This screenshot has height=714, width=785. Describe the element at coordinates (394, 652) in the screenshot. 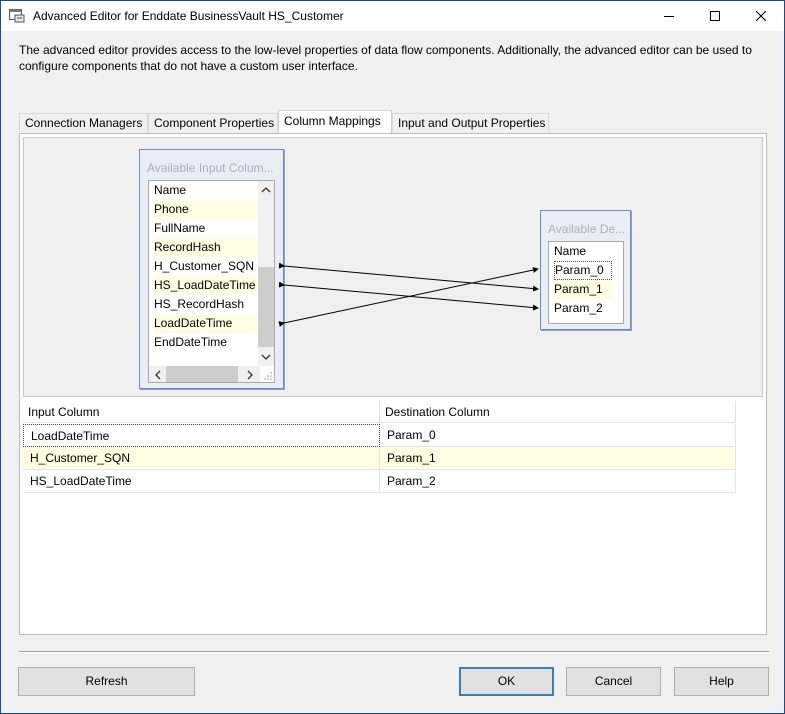

I see `footer-divider-highlight` at that location.